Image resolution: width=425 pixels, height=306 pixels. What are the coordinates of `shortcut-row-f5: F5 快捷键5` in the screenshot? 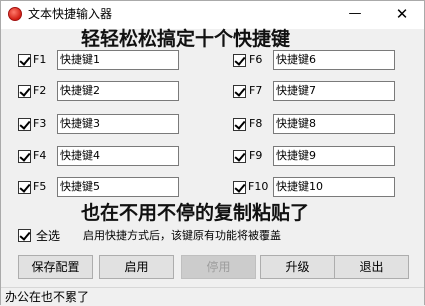 It's located at (101, 187).